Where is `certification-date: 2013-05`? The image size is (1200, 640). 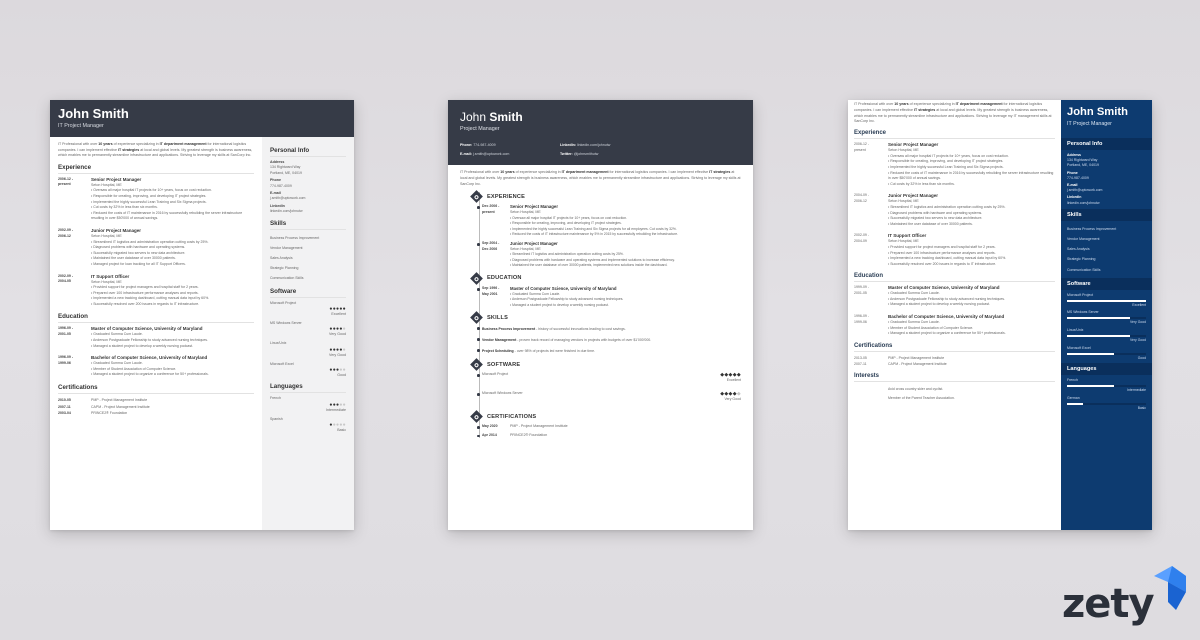 certification-date: 2013-05 is located at coordinates (860, 357).